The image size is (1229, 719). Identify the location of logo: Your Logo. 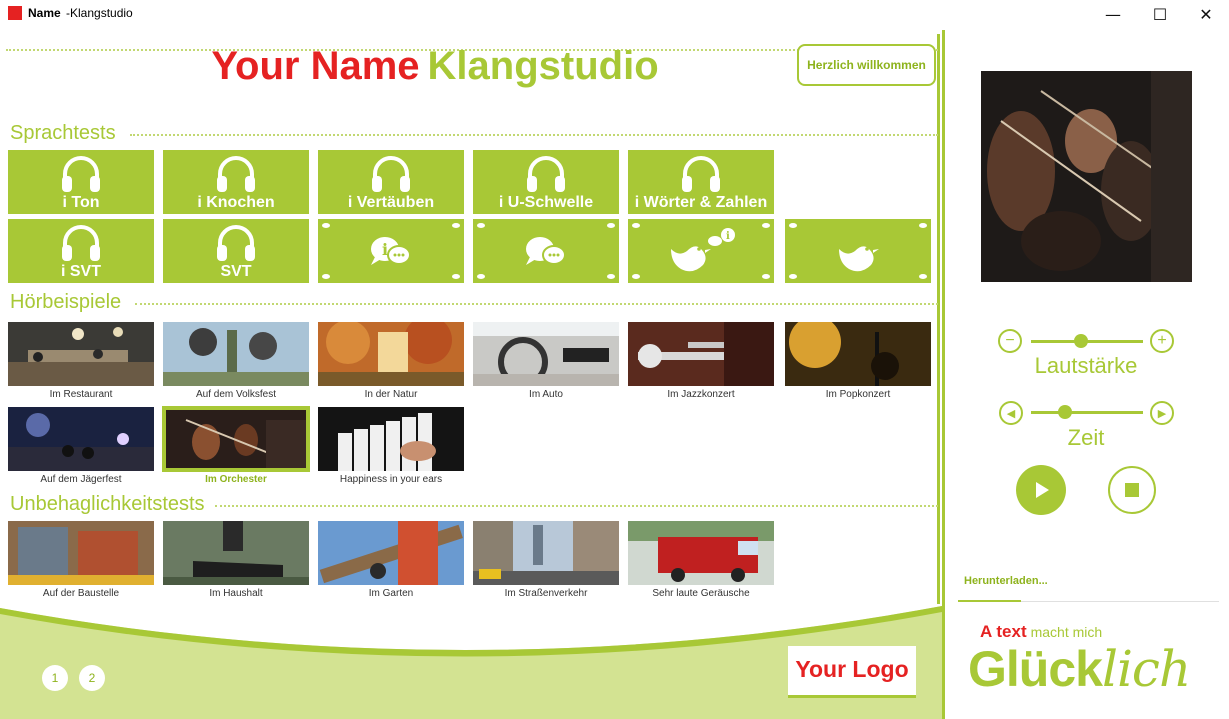
(852, 669).